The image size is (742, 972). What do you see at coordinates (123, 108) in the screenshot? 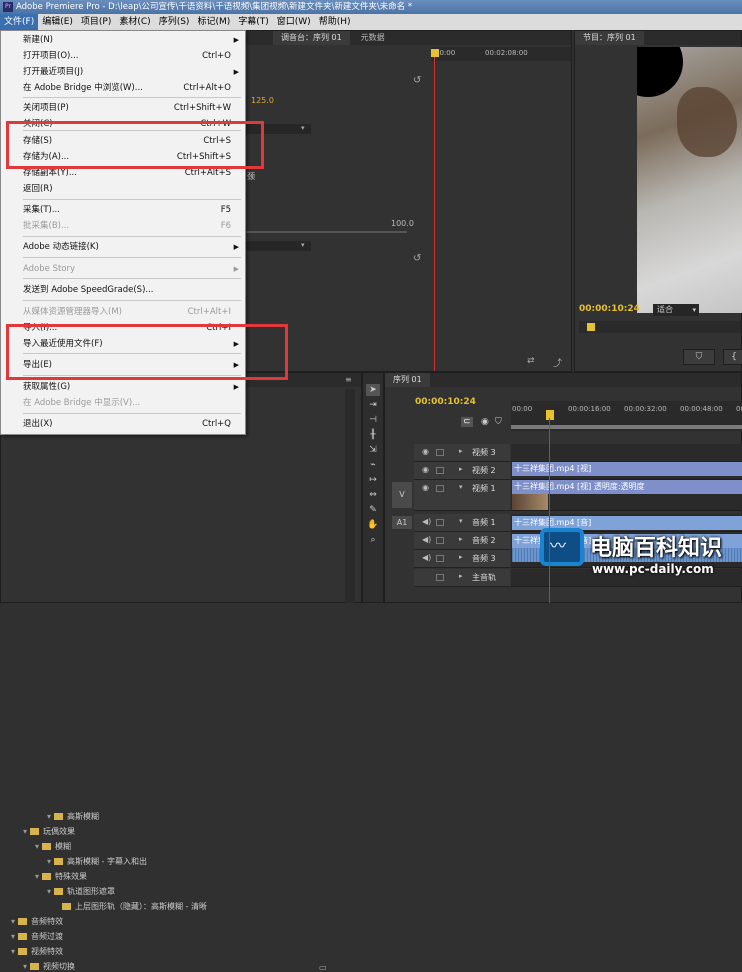
I see `file-menu-item-4: 关闭项目(P) Ctrl+Shift+W` at bounding box center [123, 108].